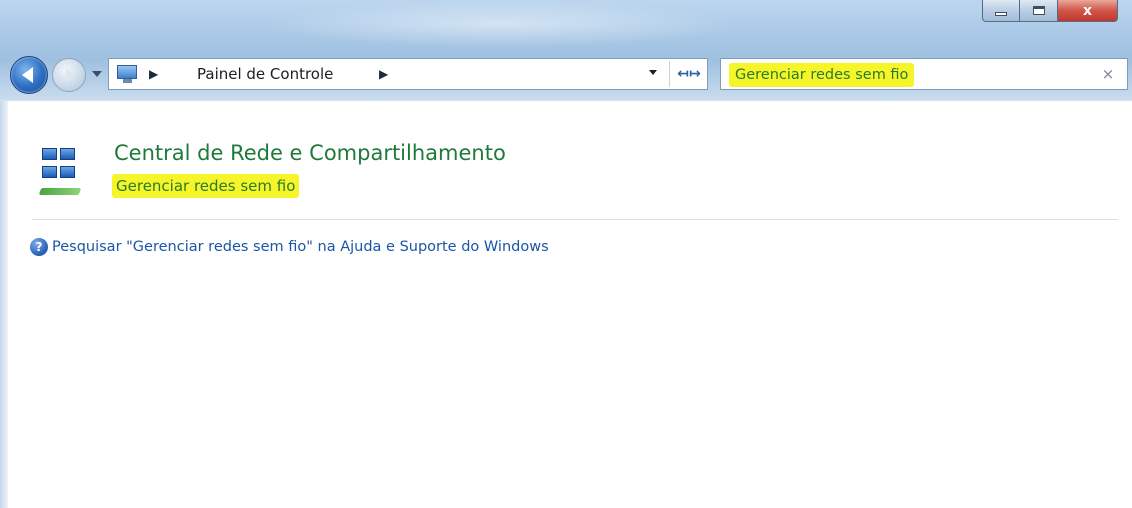 The image size is (1132, 508). I want to click on recent-pages-dropdown, so click(97, 74).